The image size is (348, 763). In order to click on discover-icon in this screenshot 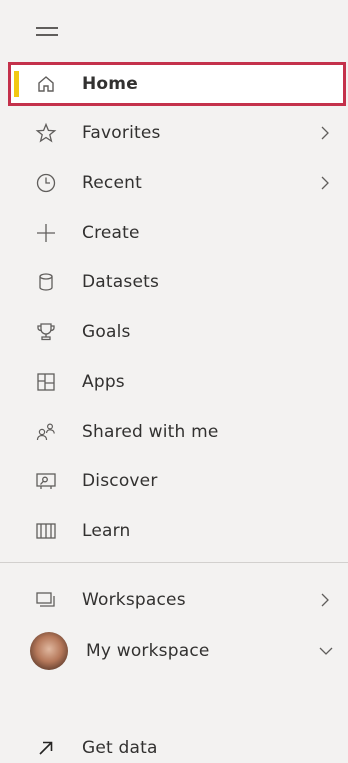, I will do `click(46, 481)`.